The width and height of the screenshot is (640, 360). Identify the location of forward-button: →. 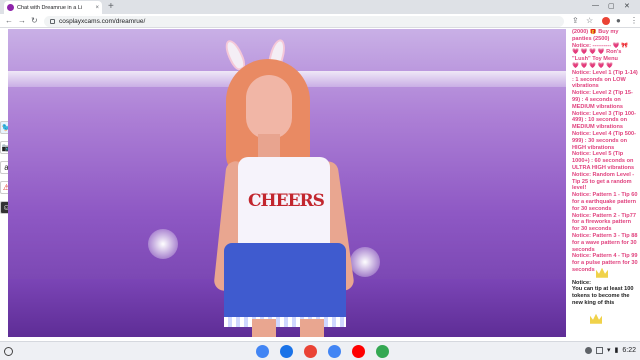
(22, 21).